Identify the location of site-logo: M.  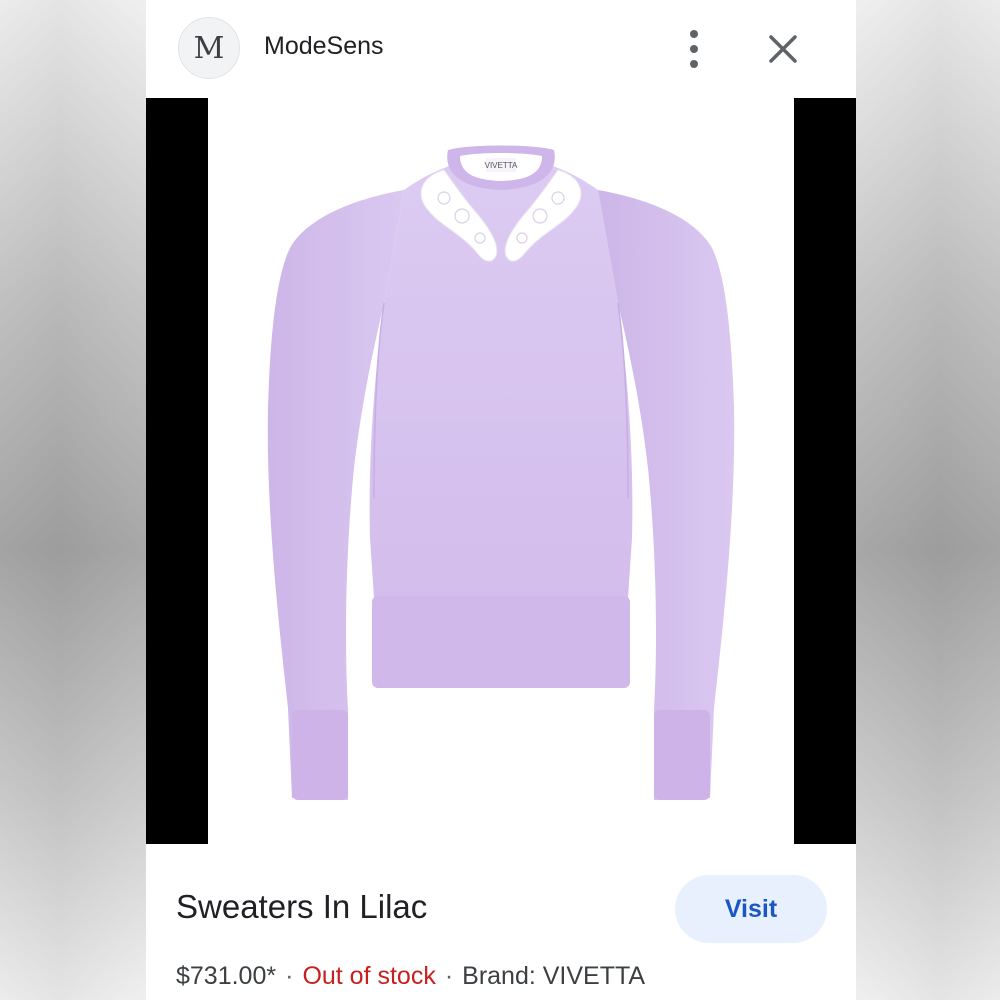
(209, 48).